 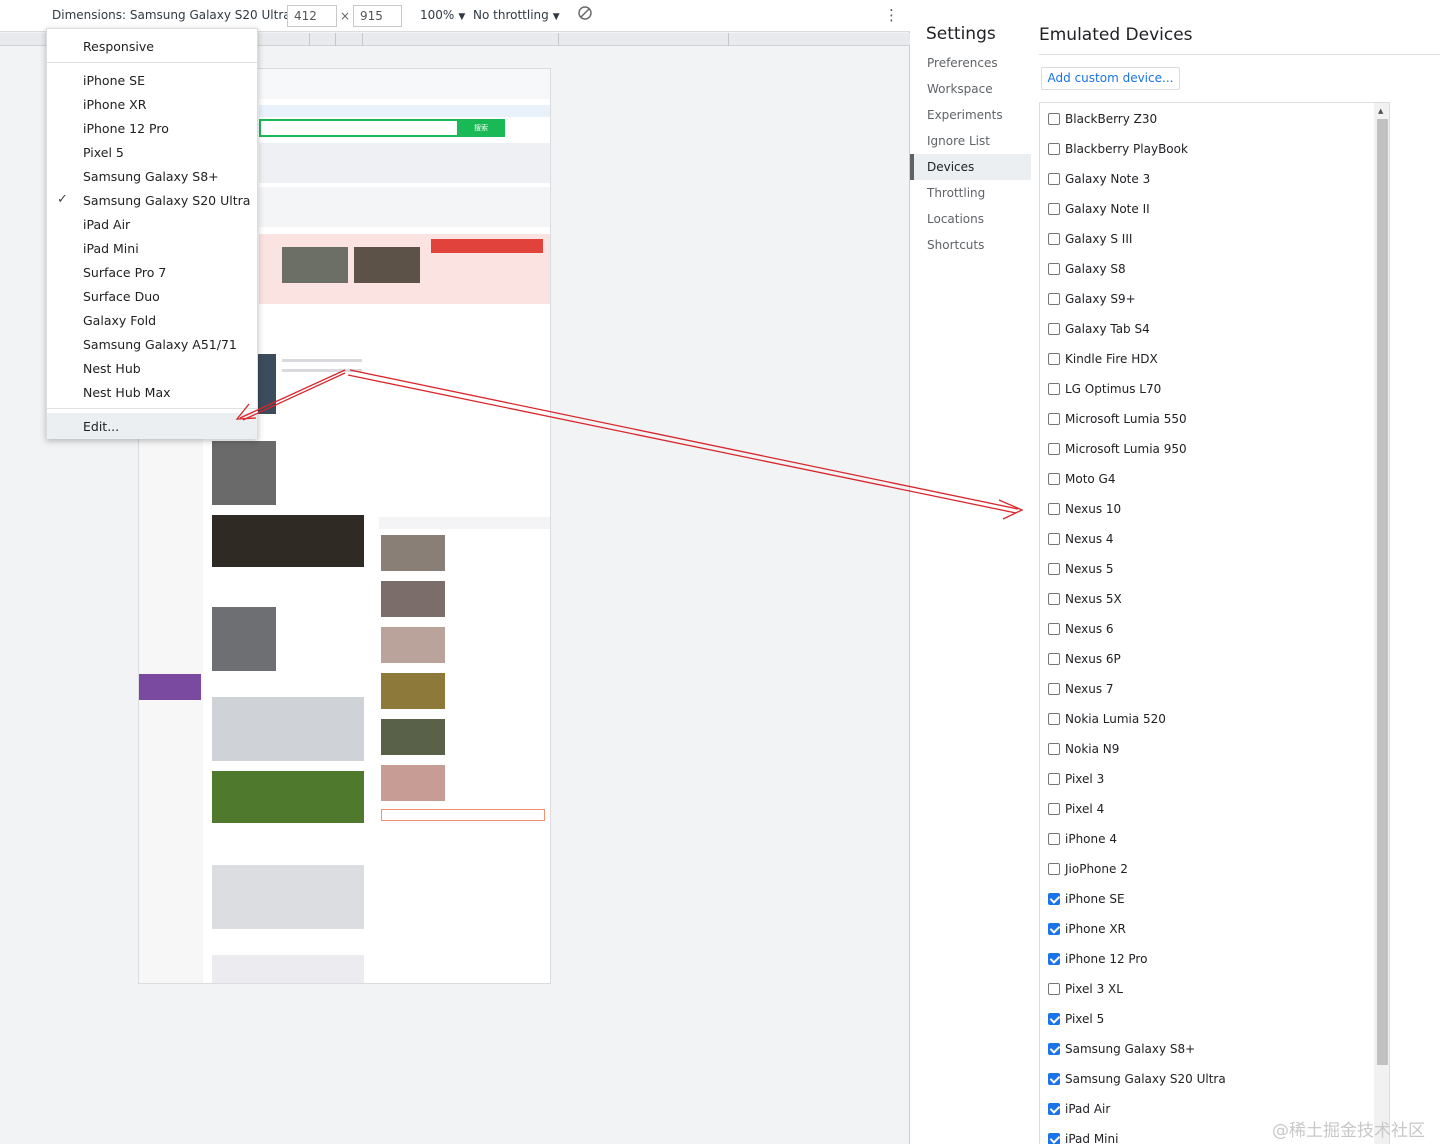 I want to click on device-row: Galaxy Note 3, so click(x=1205, y=179).